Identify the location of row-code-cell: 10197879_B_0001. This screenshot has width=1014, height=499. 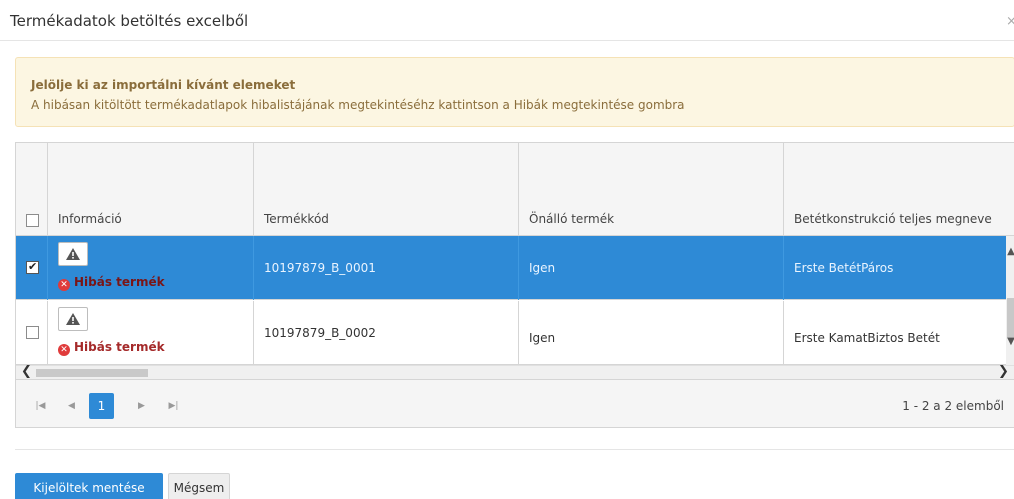
(386, 268).